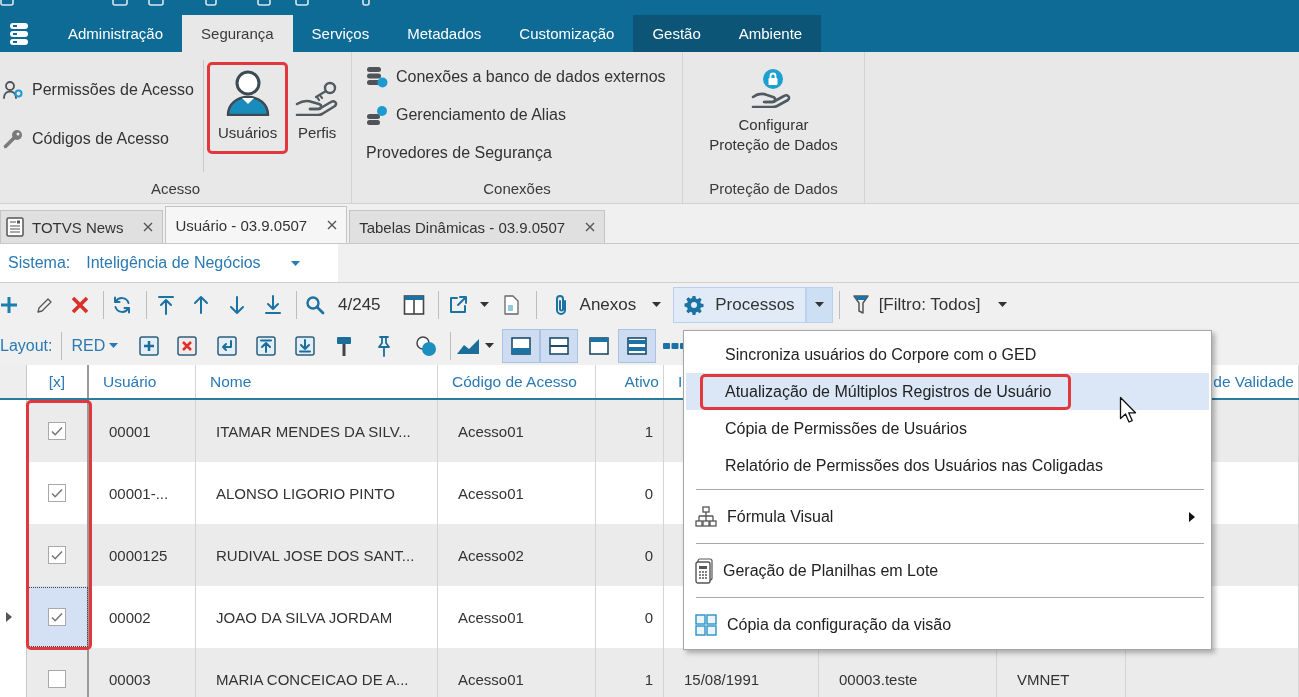 This screenshot has width=1299, height=697. I want to click on ribbon-tab: Gestão, so click(676, 33).